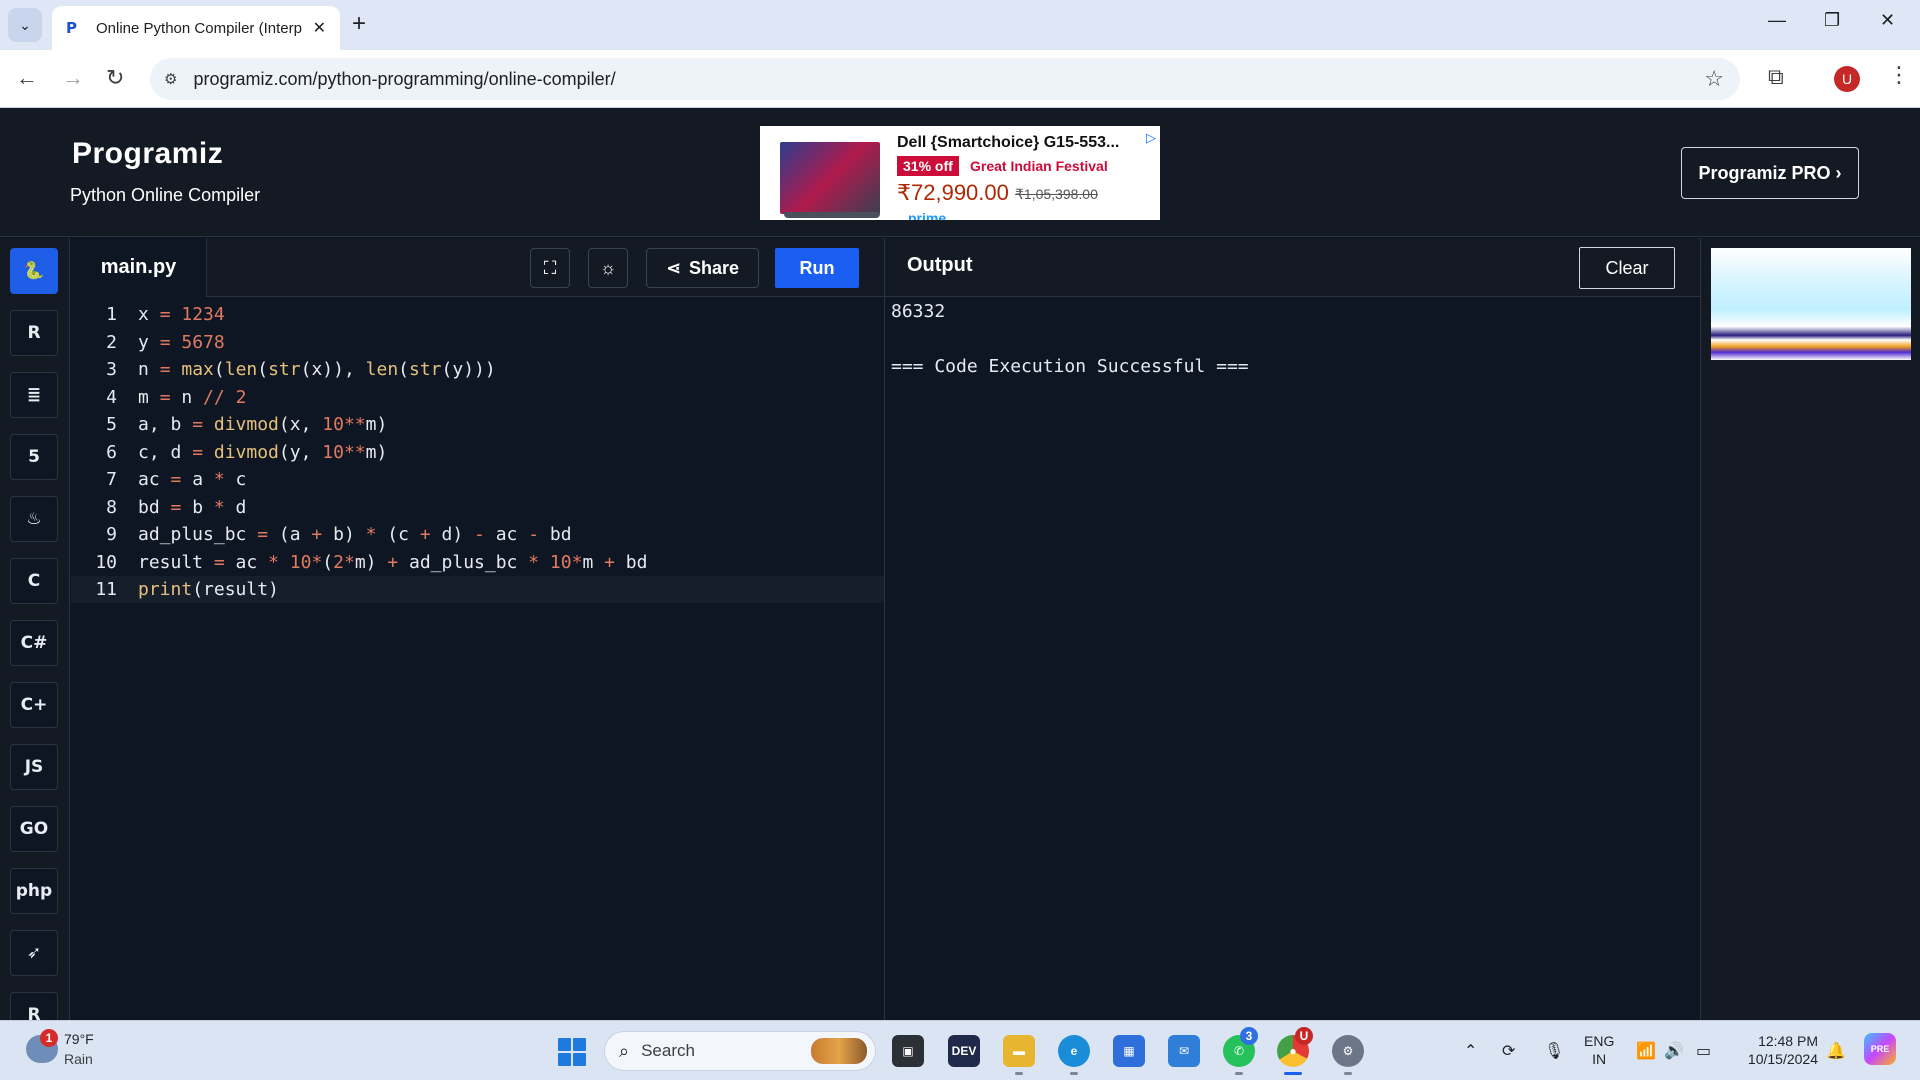 The width and height of the screenshot is (1920, 1080). What do you see at coordinates (1674, 1051) in the screenshot?
I see `volume-icon: 🔊` at bounding box center [1674, 1051].